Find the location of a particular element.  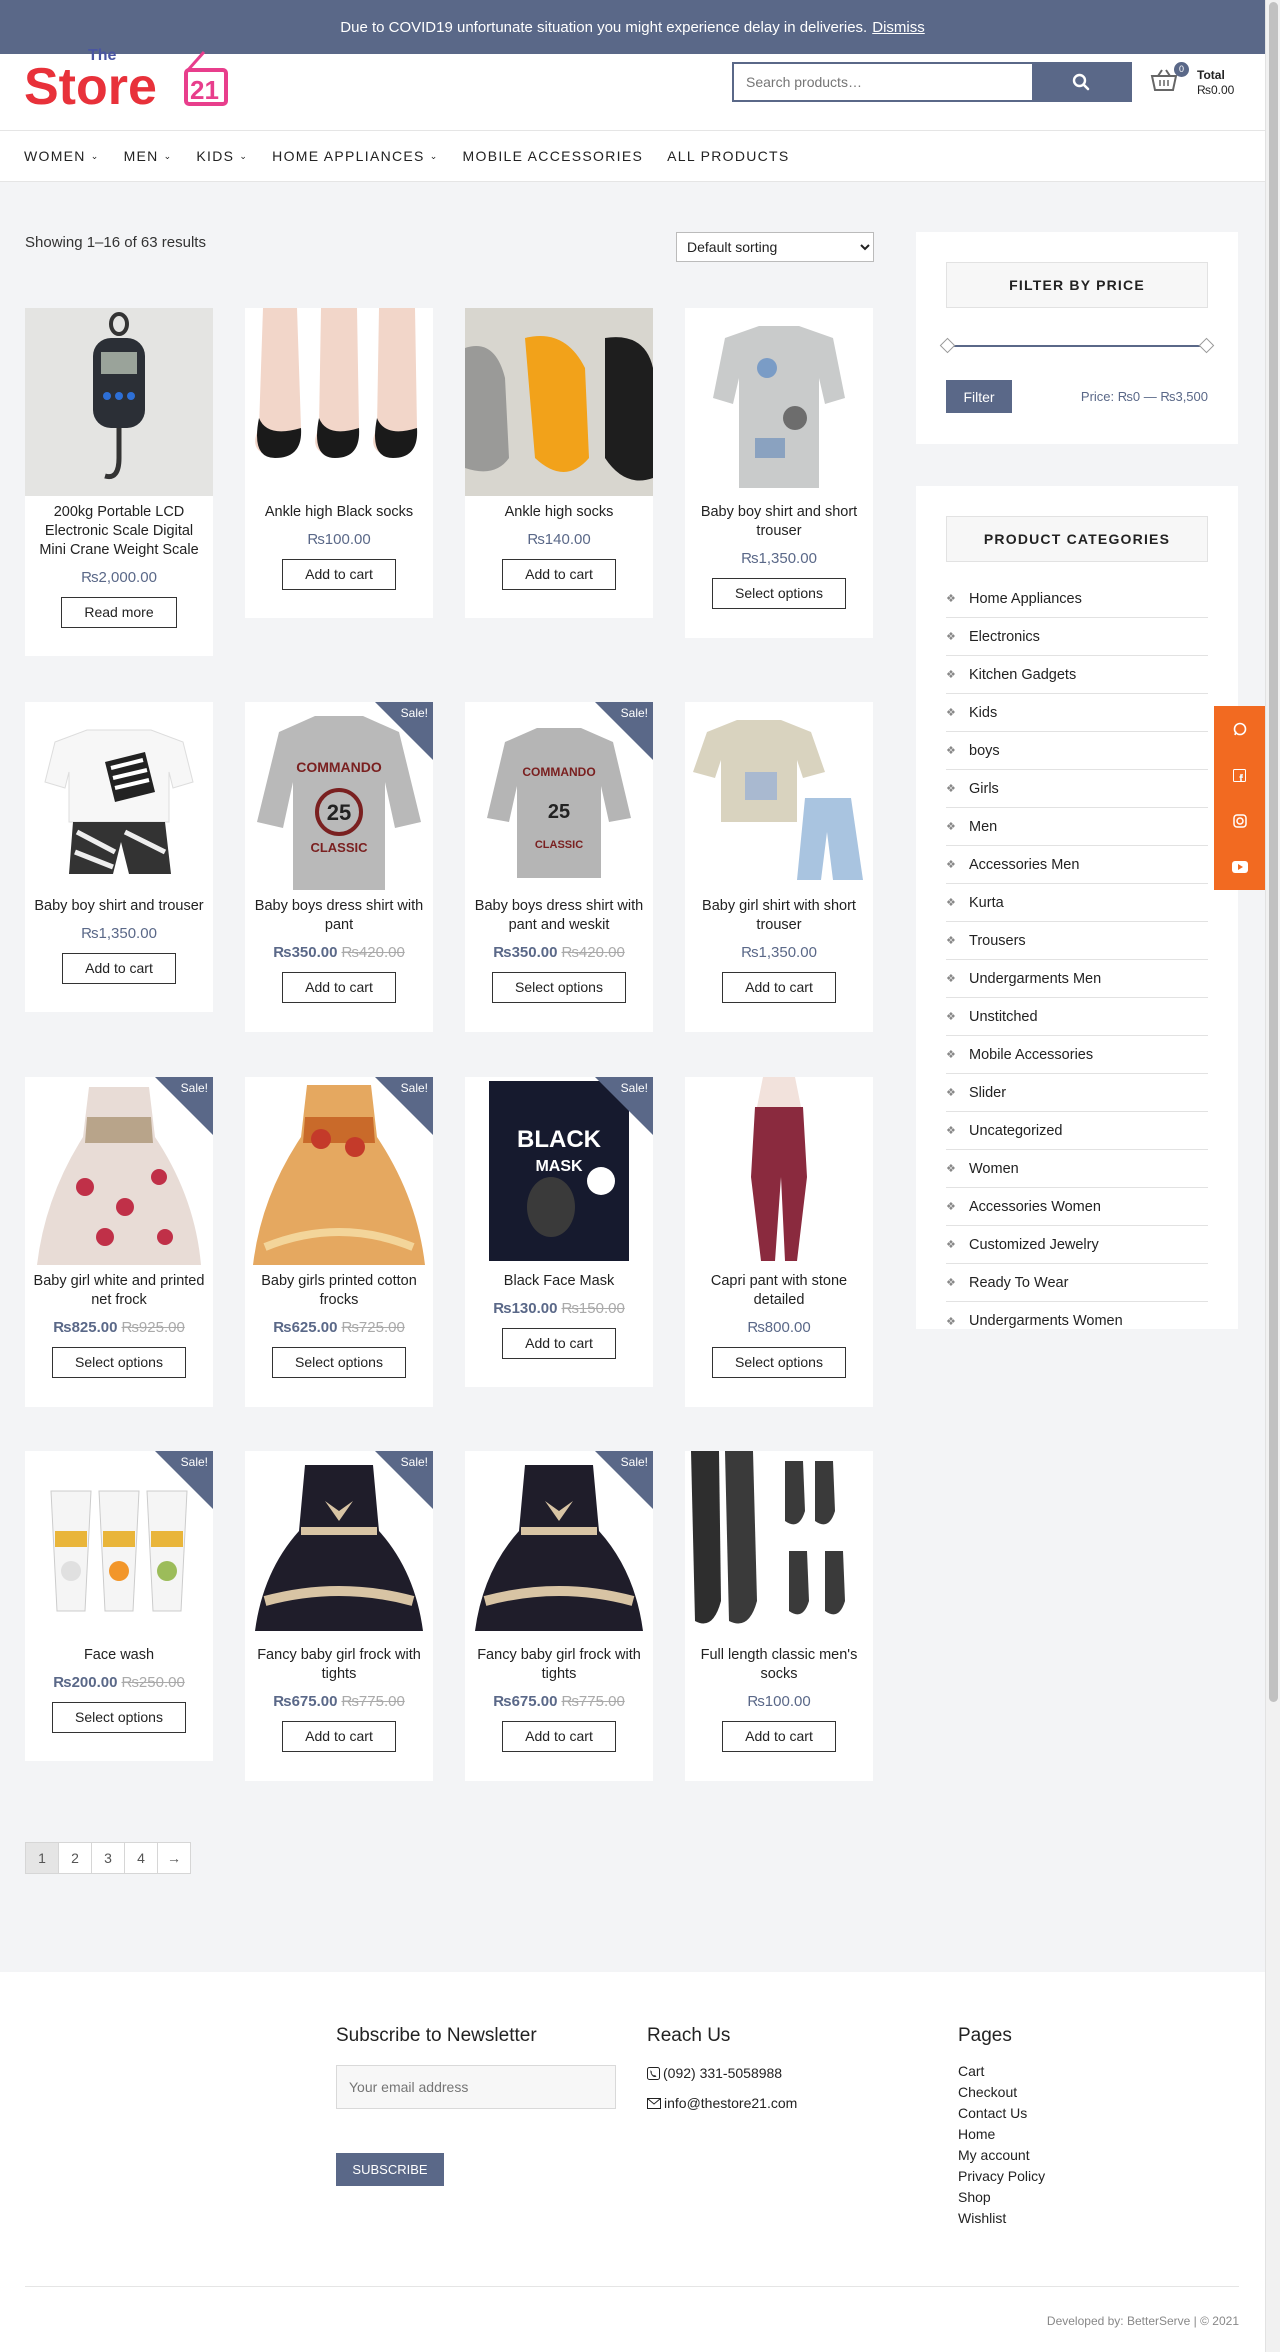

subscribe-button: SUBSCRIBE is located at coordinates (390, 2169).